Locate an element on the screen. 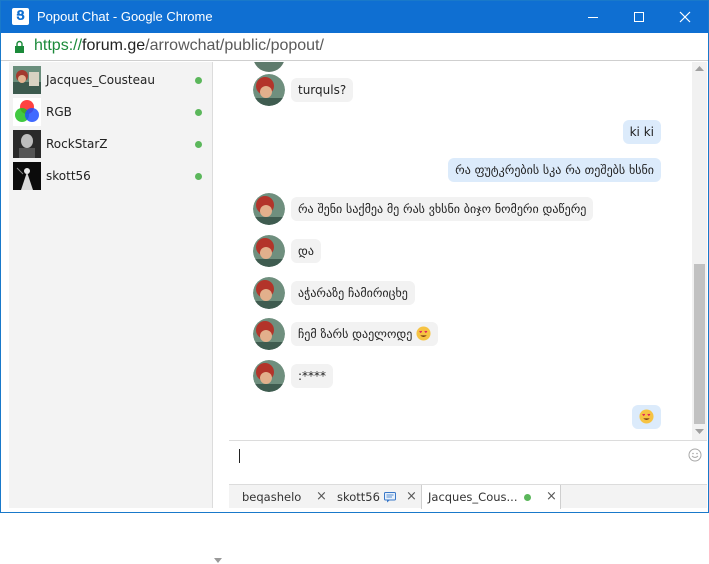 The height and width of the screenshot is (564, 709). close-window-button is located at coordinates (685, 17).